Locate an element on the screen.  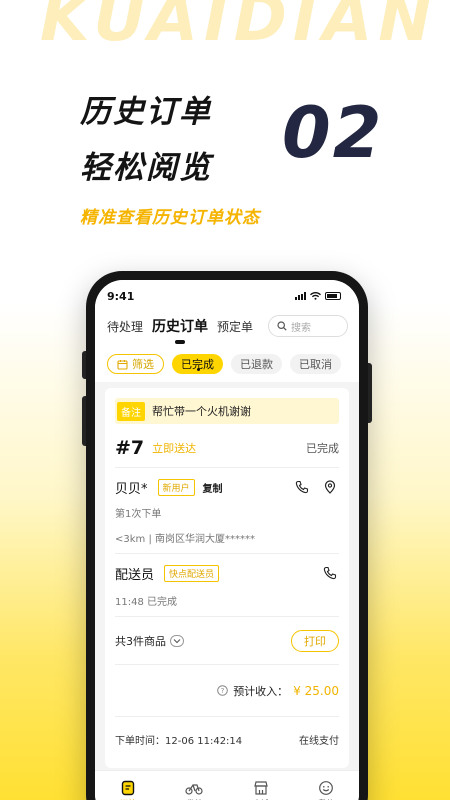
background-watermark: KUAIDIAN is located at coordinates (239, 28).